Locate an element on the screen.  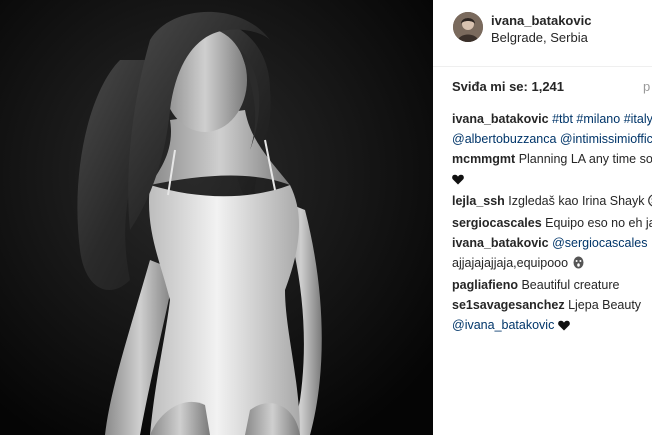
hashtag-link: #tbt is located at coordinates (562, 119).